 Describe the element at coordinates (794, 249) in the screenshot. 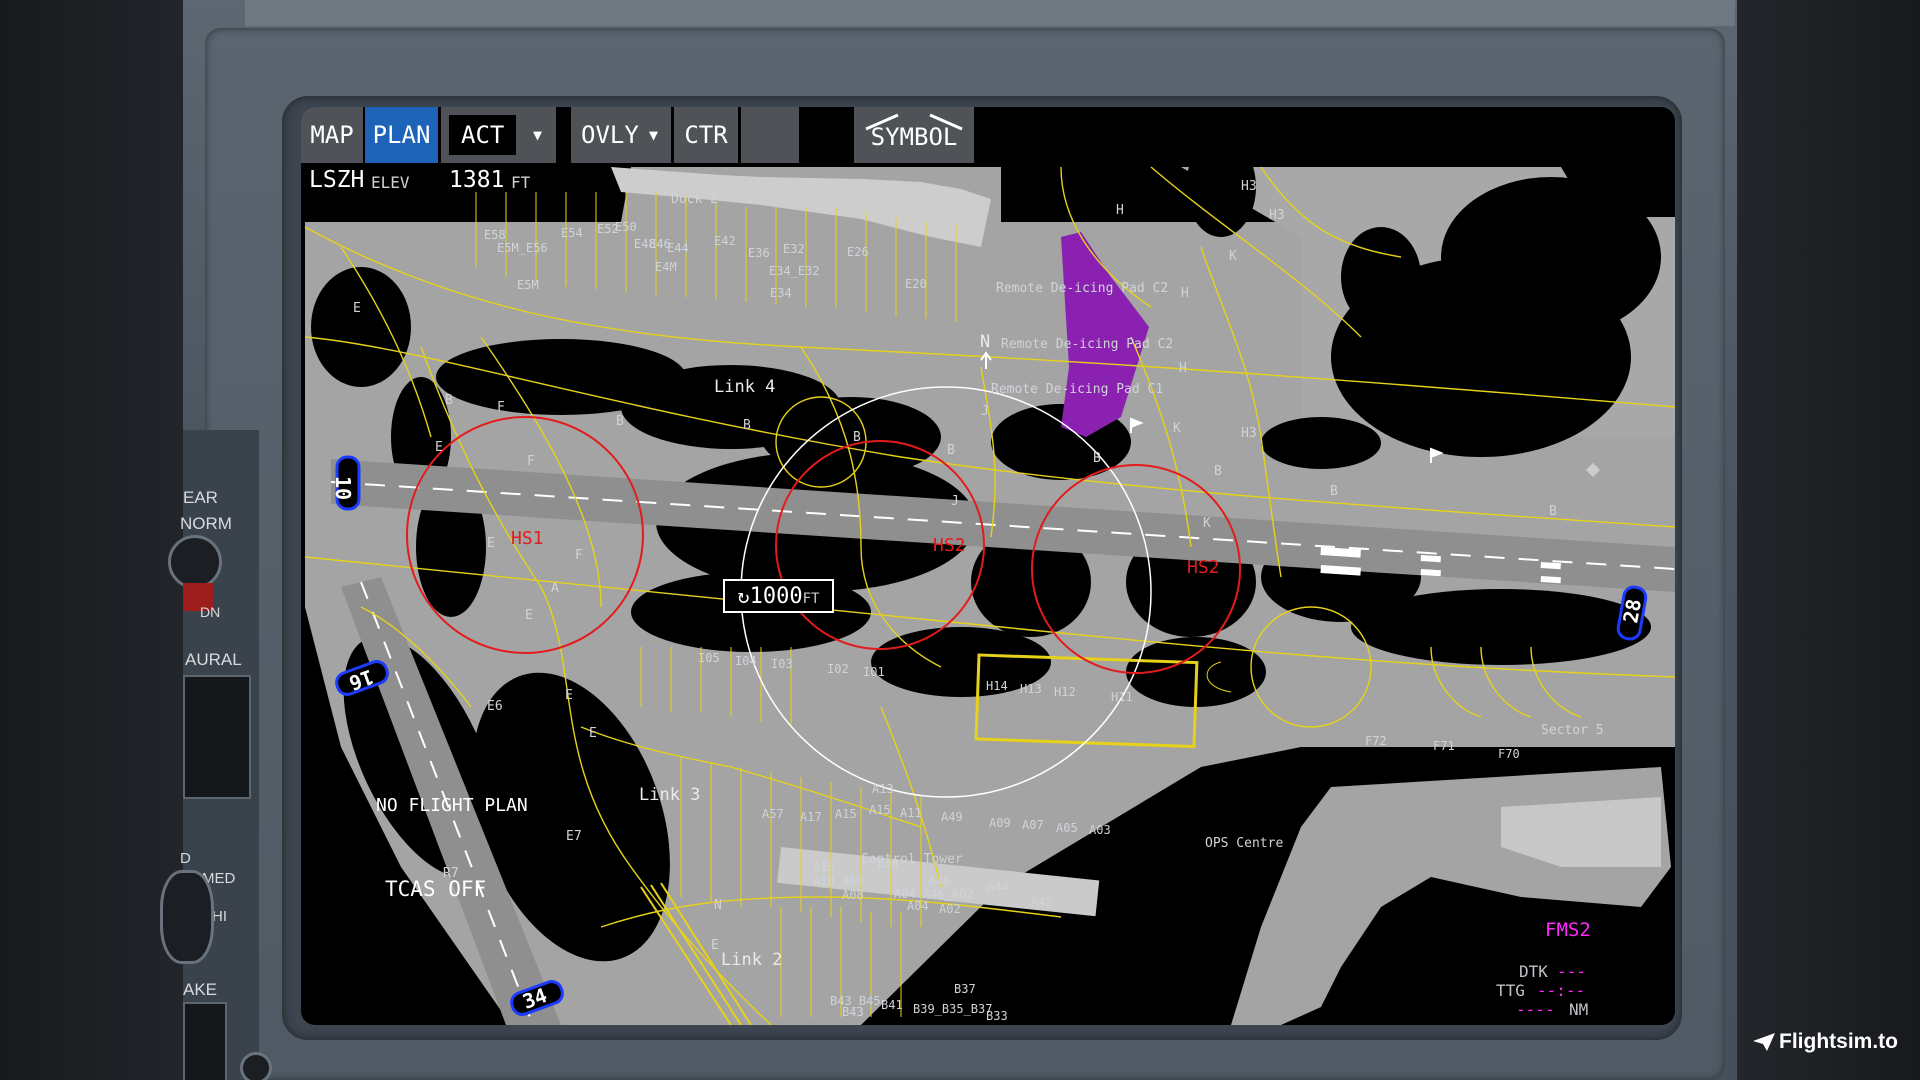

I see `stand-label: E32` at that location.